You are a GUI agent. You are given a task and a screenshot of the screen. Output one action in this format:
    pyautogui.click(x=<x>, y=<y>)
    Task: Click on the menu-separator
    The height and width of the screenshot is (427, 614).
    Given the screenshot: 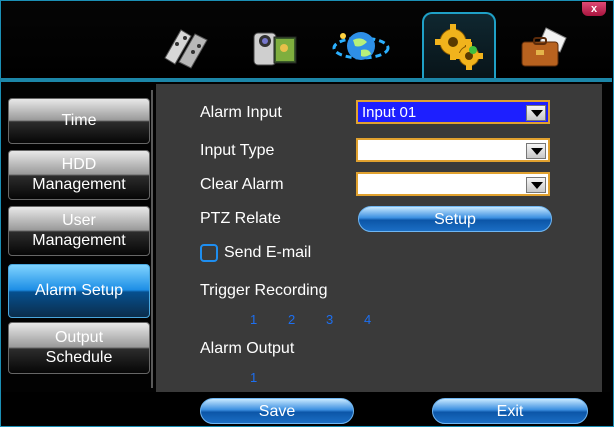 What is the action you would take?
    pyautogui.click(x=306, y=80)
    